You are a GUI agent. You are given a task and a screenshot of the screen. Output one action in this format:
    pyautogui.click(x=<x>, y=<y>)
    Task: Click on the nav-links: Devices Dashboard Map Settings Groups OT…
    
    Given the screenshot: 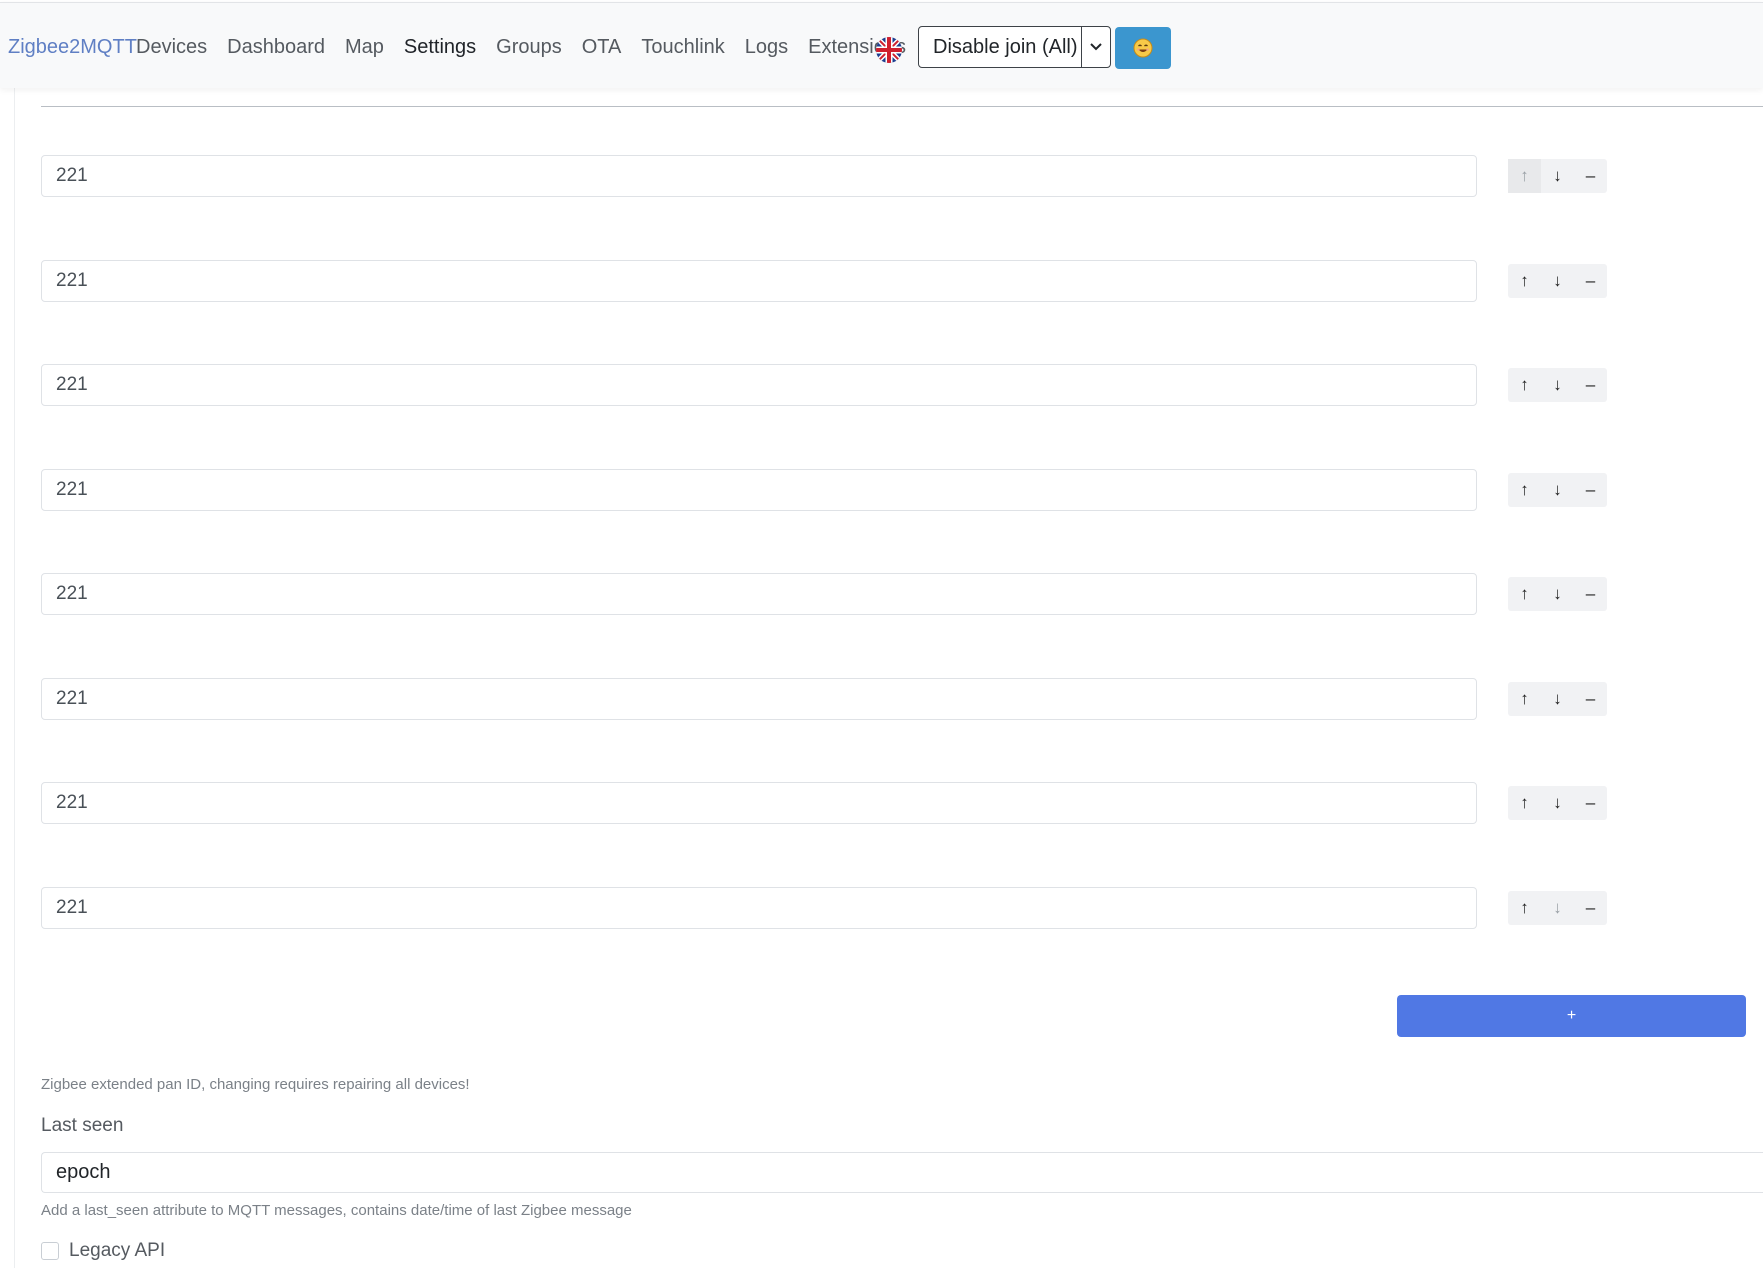 What is the action you would take?
    pyautogui.click(x=531, y=47)
    